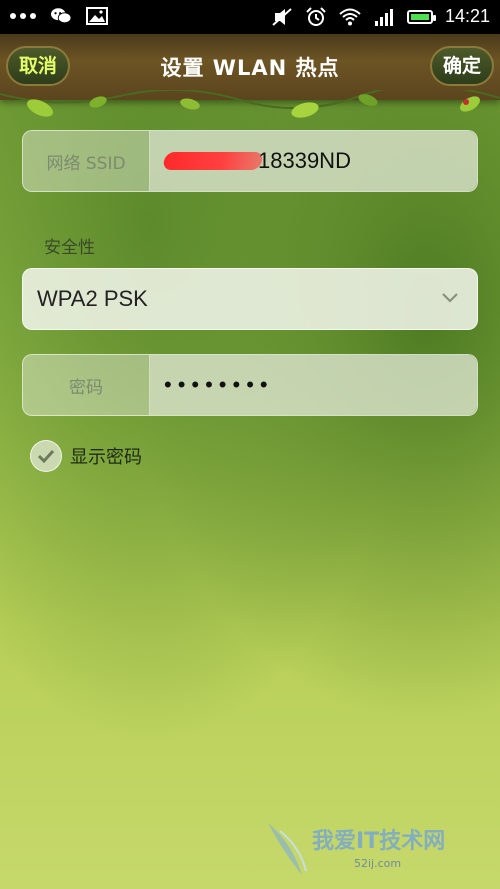 The width and height of the screenshot is (500, 889). I want to click on ssid-value: 18339ND, so click(304, 160).